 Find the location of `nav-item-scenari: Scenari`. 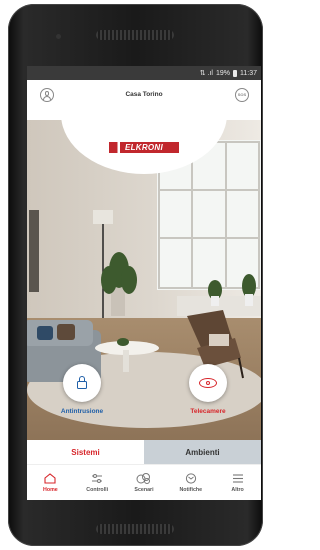

nav-item-scenari: Scenari is located at coordinates (144, 482).